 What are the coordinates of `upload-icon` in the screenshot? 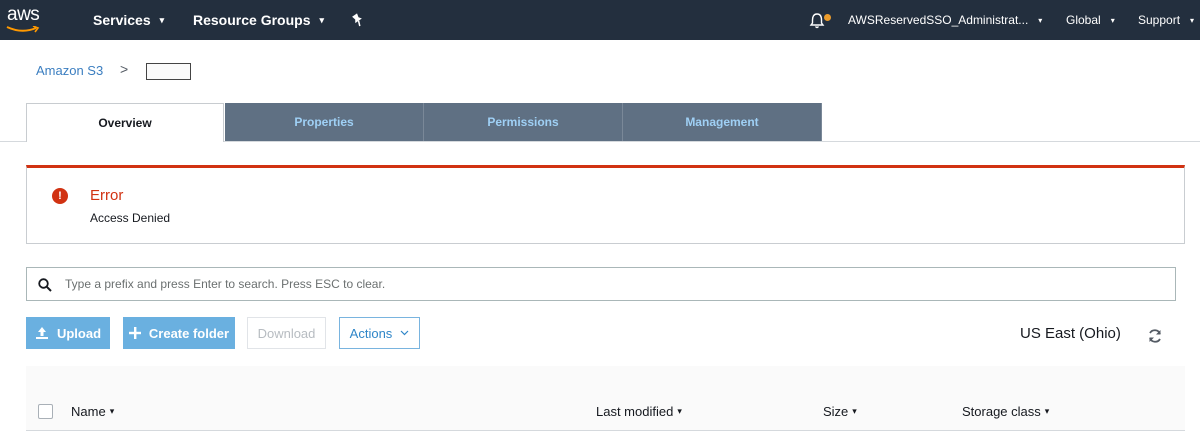 It's located at (41, 333).